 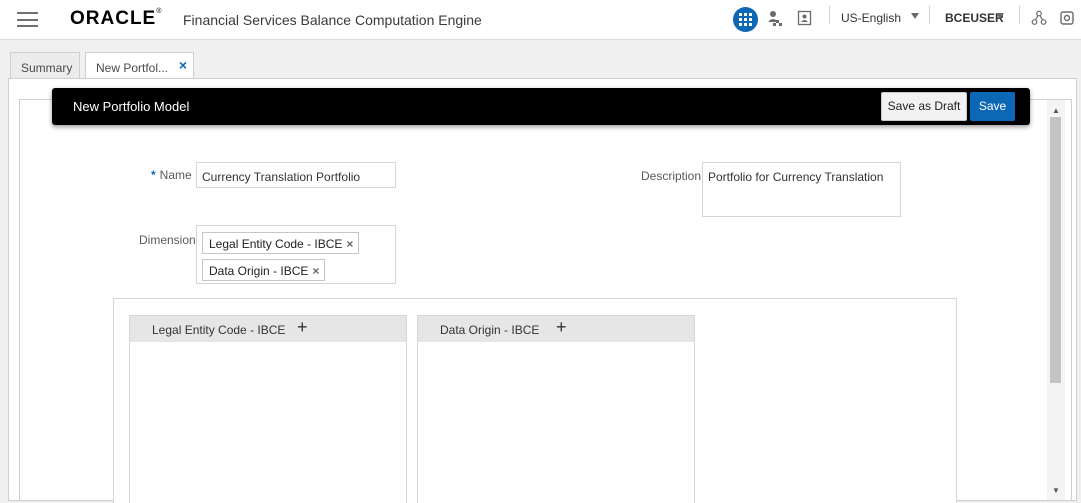 I want to click on tab-new-portfolio: New Portfol... ×, so click(x=139, y=66).